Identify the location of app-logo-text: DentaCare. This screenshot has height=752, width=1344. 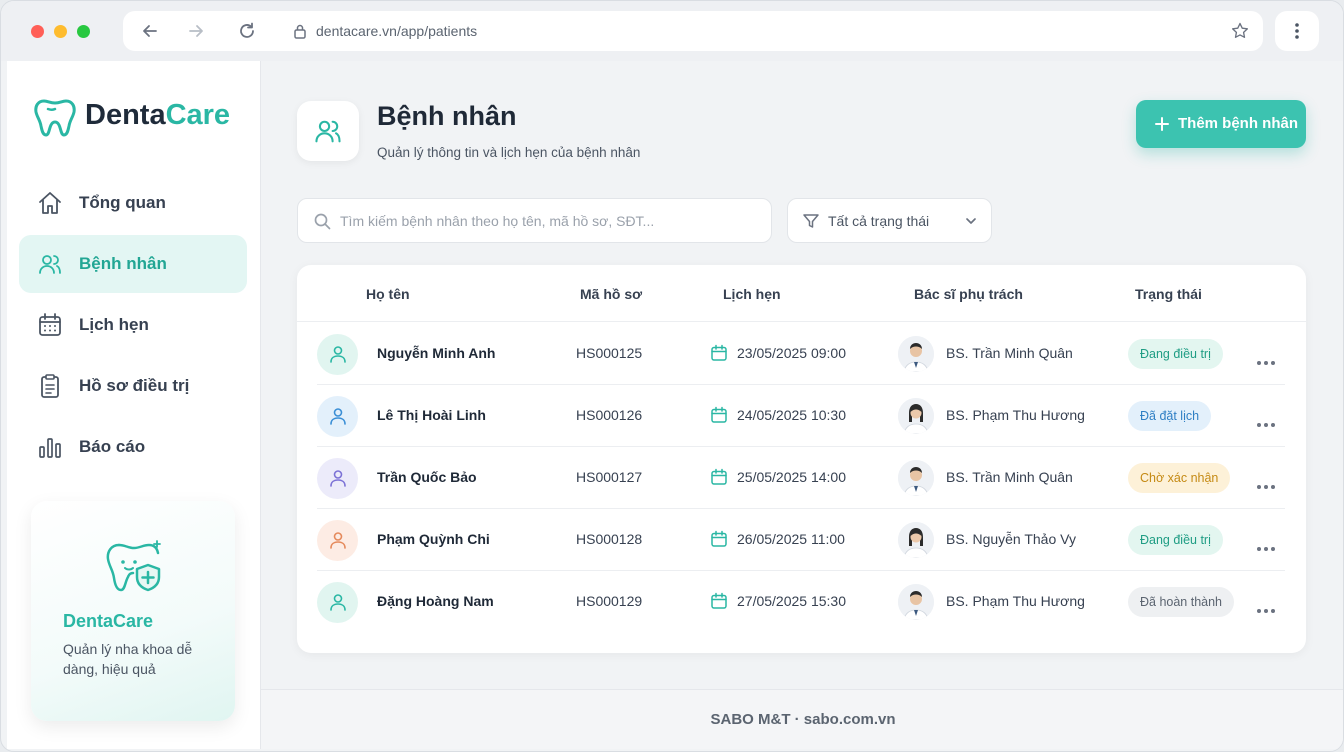
(157, 115).